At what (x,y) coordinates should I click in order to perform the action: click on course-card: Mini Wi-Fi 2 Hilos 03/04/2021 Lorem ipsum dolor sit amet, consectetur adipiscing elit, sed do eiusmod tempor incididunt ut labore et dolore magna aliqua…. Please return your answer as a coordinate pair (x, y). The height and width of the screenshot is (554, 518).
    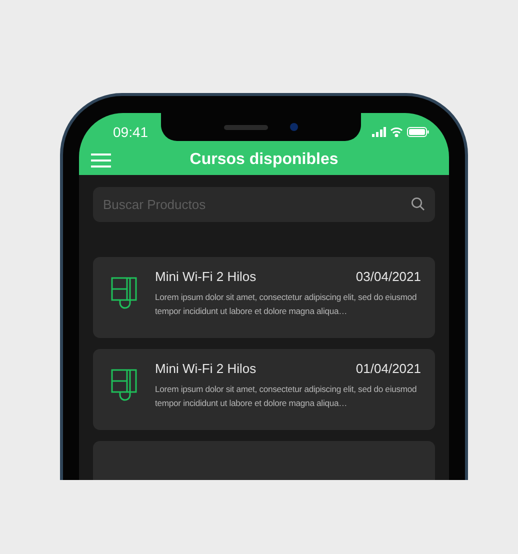
    Looking at the image, I should click on (264, 297).